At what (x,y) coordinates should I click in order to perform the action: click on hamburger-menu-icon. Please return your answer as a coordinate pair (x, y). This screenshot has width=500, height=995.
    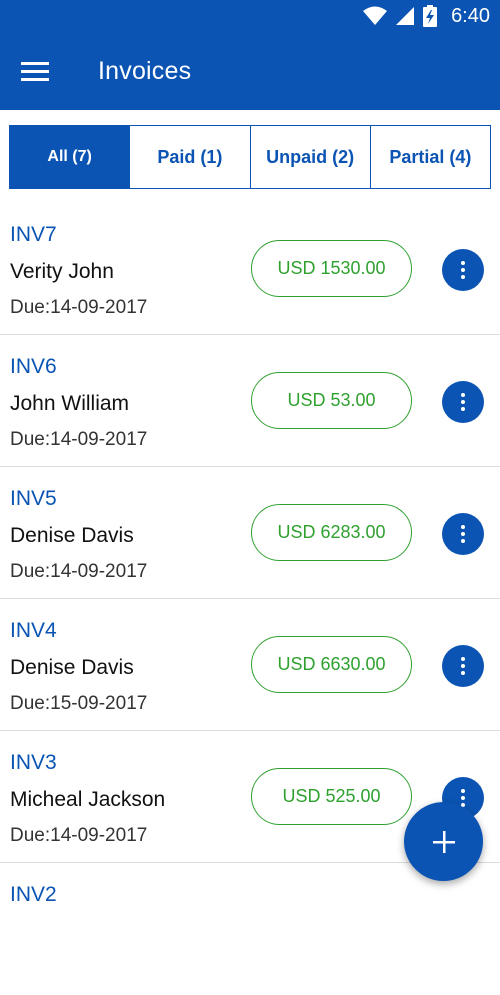
    Looking at the image, I should click on (35, 71).